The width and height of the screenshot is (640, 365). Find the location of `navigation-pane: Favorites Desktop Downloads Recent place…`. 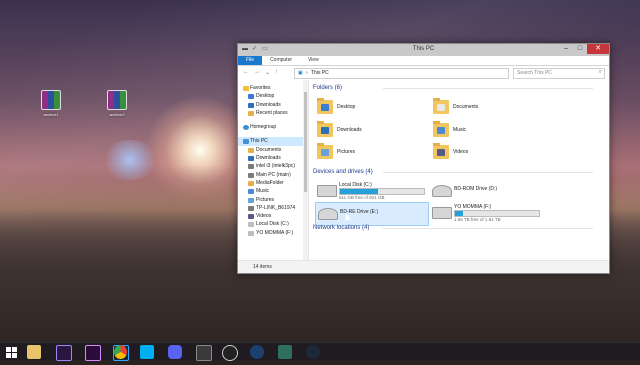

navigation-pane: Favorites Desktop Downloads Recent place… is located at coordinates (273, 170).